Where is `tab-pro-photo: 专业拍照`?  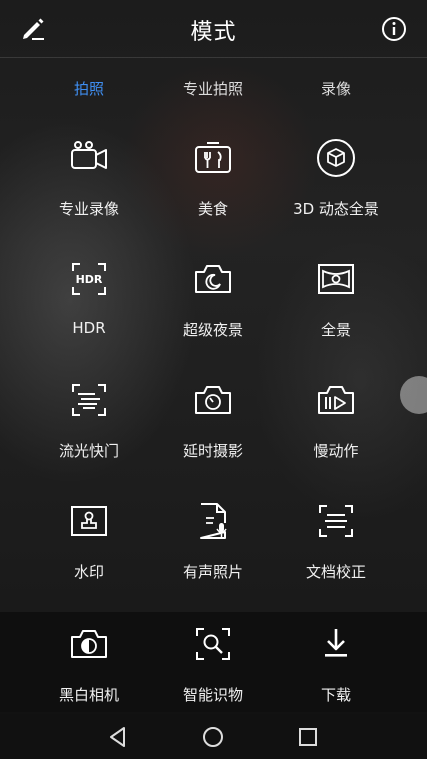
tab-pro-photo: 专业拍照 is located at coordinates (213, 88).